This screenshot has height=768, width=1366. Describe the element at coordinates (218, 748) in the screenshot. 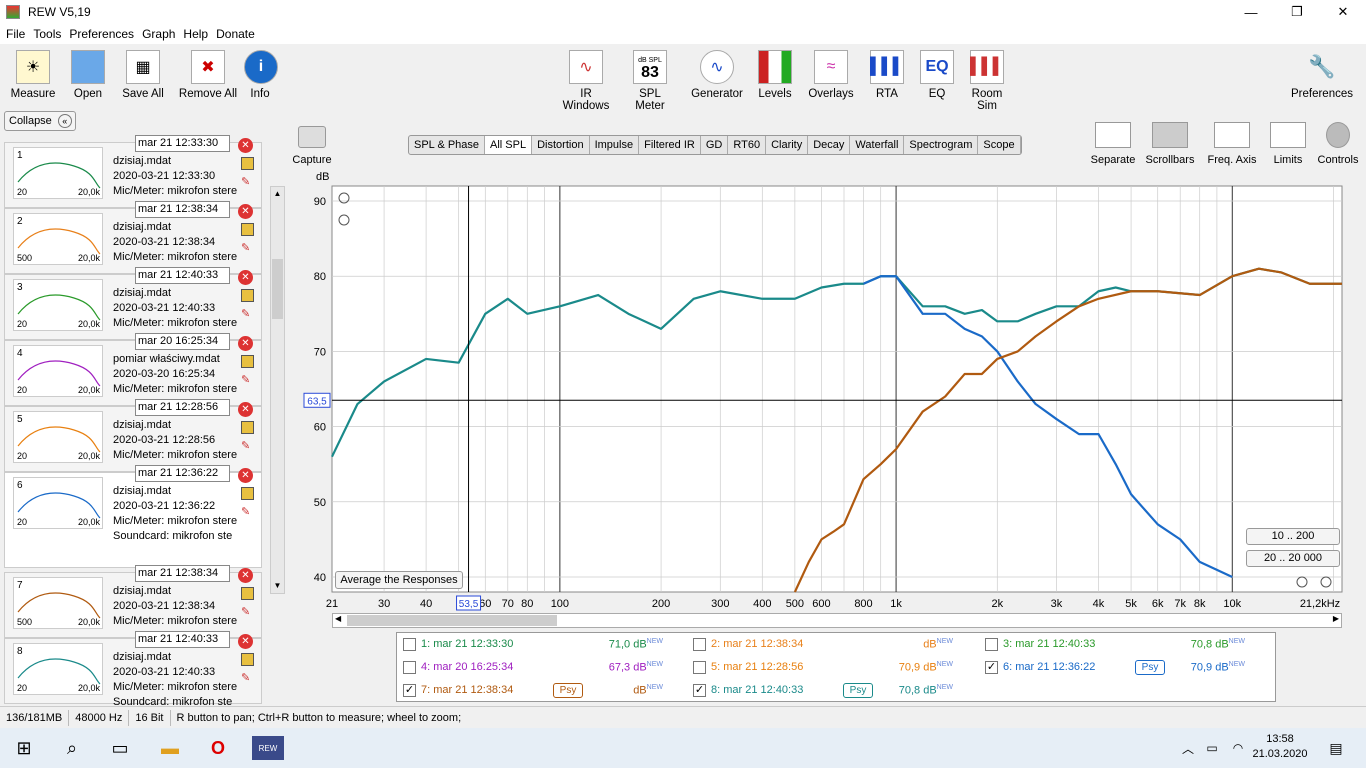

I see `opera-icon: O` at that location.